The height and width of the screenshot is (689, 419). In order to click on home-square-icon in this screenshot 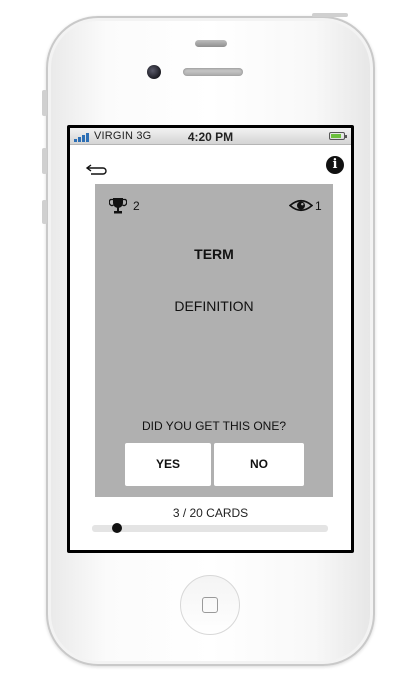, I will do `click(210, 605)`.